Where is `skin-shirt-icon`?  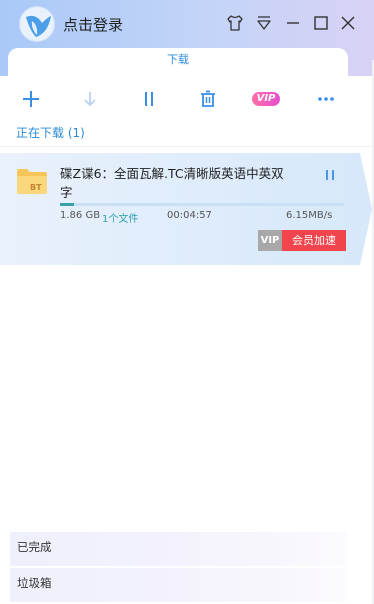 skin-shirt-icon is located at coordinates (235, 23).